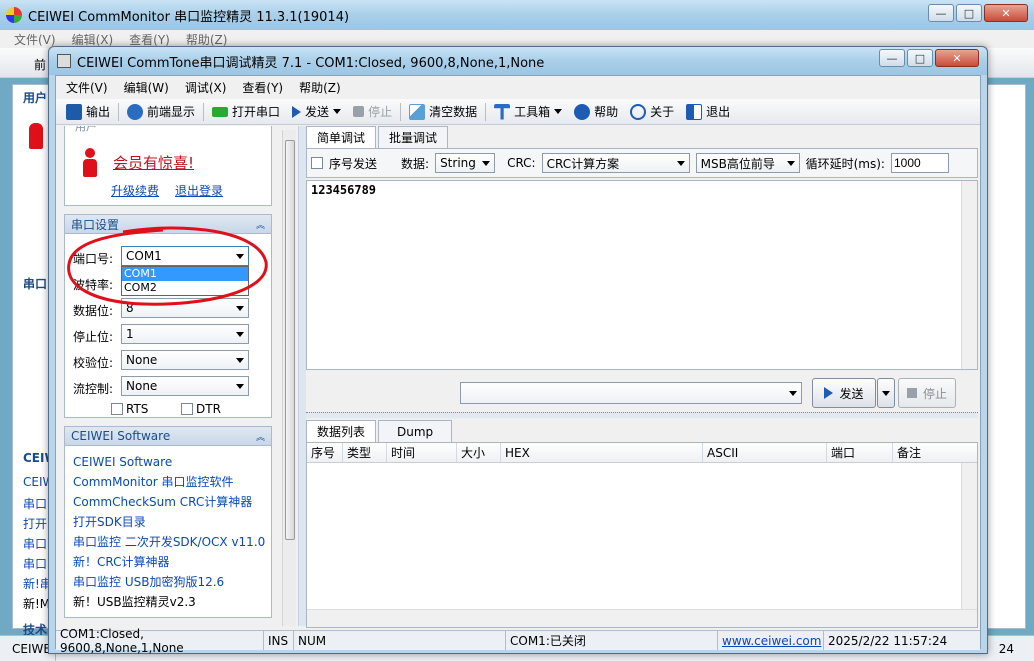  Describe the element at coordinates (316, 112) in the screenshot. I see `toolbar-send-button: 发送` at that location.